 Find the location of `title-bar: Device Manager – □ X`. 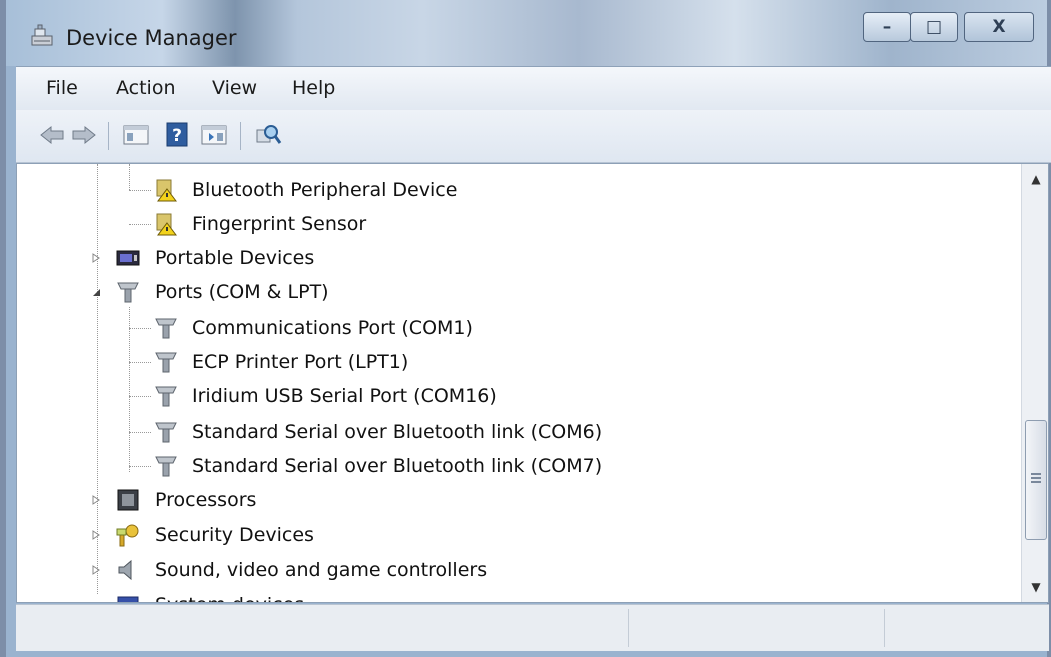

title-bar: Device Manager – □ X is located at coordinates (526, 33).